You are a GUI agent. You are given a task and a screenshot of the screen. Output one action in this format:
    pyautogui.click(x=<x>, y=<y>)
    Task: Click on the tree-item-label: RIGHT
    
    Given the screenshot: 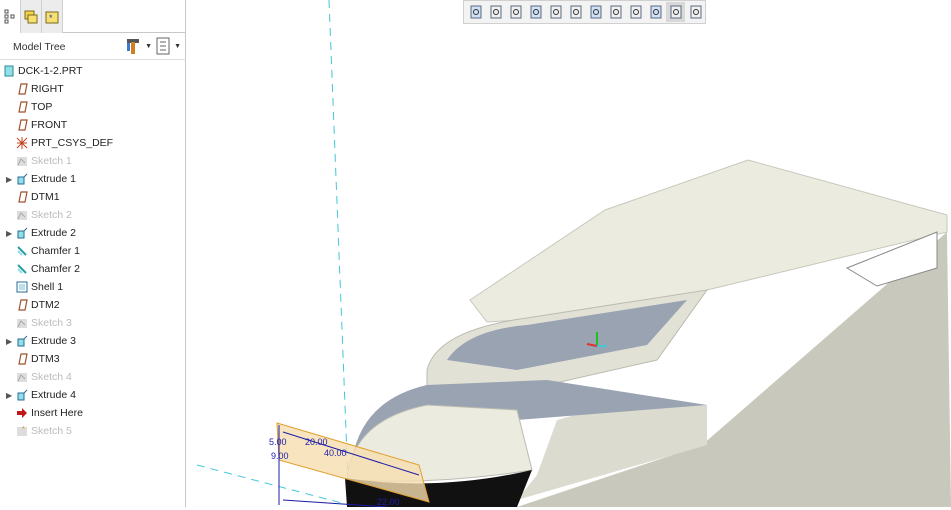 What is the action you would take?
    pyautogui.click(x=47, y=89)
    